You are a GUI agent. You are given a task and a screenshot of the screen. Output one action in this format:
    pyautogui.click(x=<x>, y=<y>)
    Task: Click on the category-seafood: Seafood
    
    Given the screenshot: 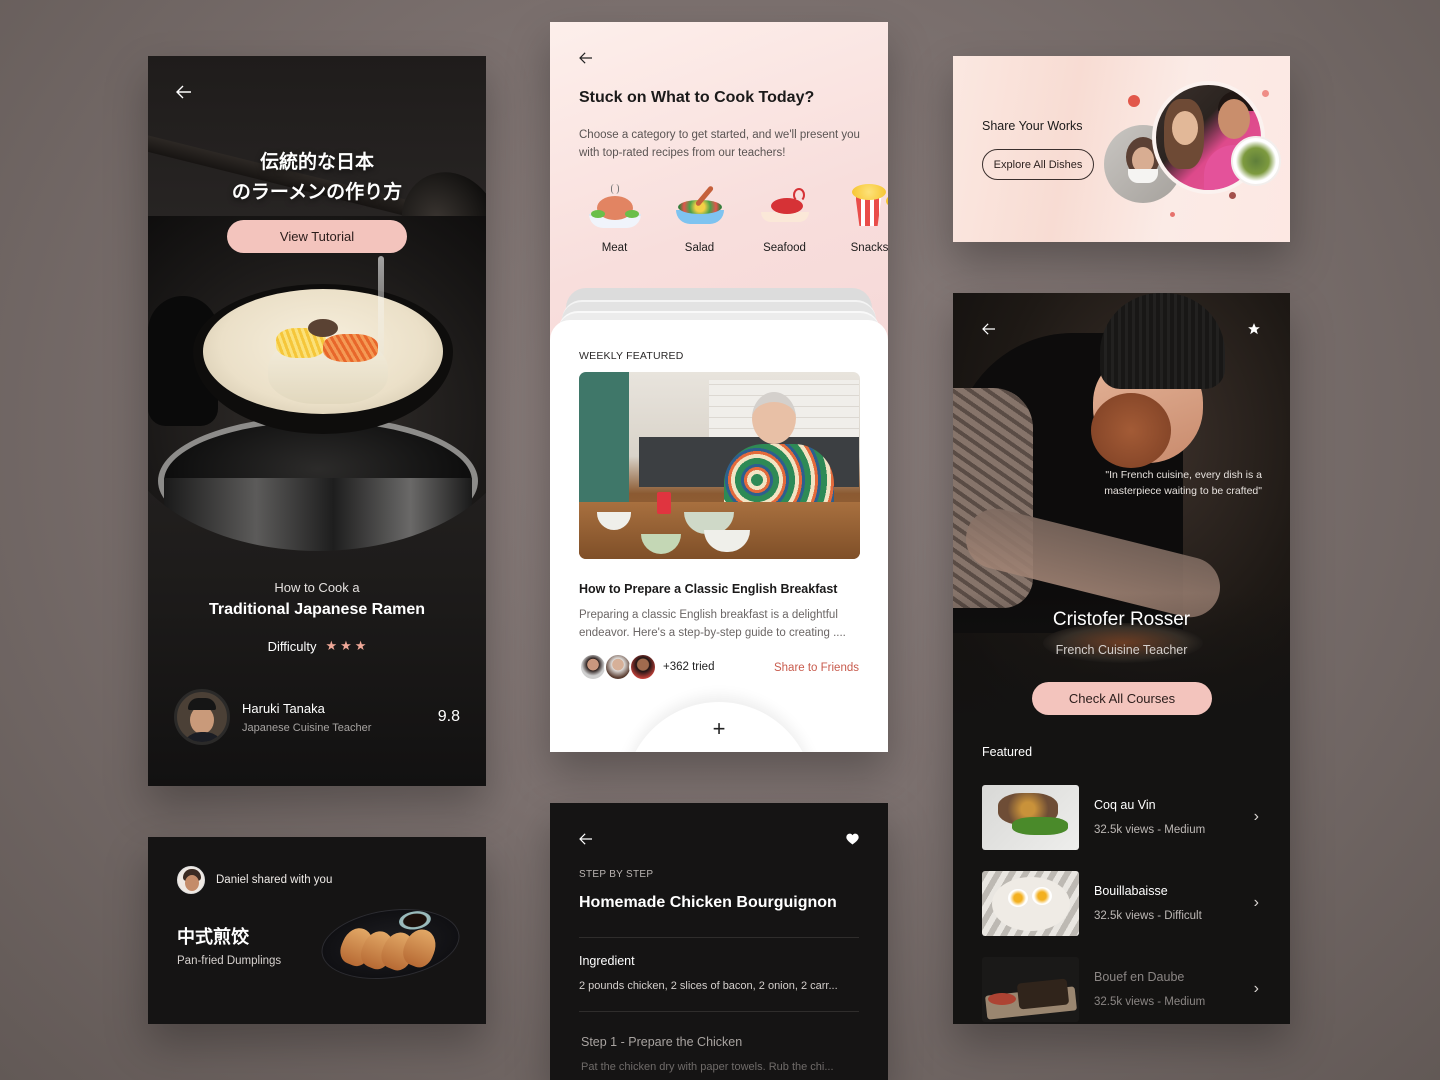 What is the action you would take?
    pyautogui.click(x=784, y=218)
    